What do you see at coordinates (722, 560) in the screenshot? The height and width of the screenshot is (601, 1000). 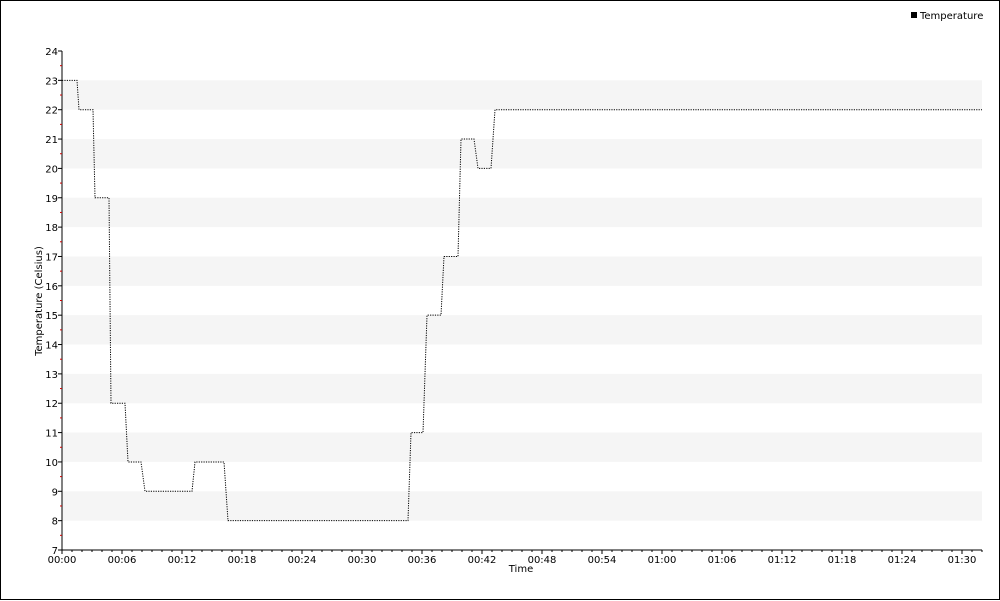 I see `x-tick-label: 01:06` at bounding box center [722, 560].